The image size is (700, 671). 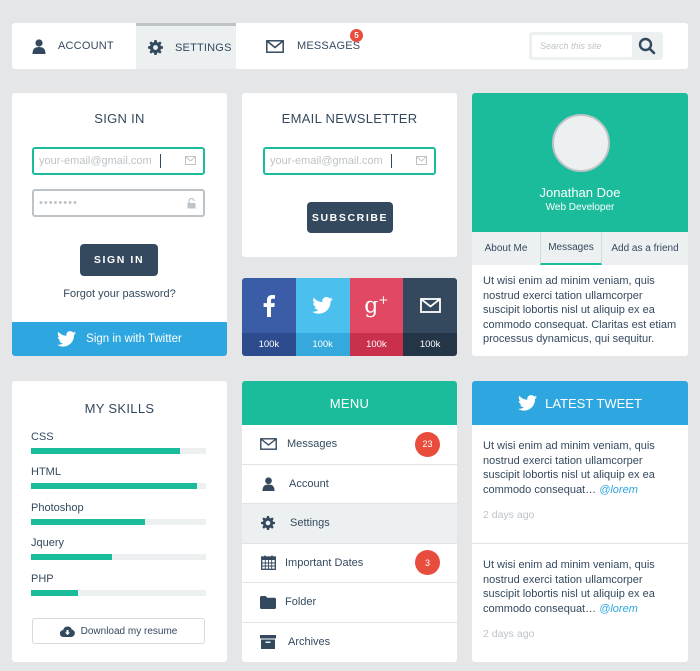 I want to click on password-field, so click(x=118, y=203).